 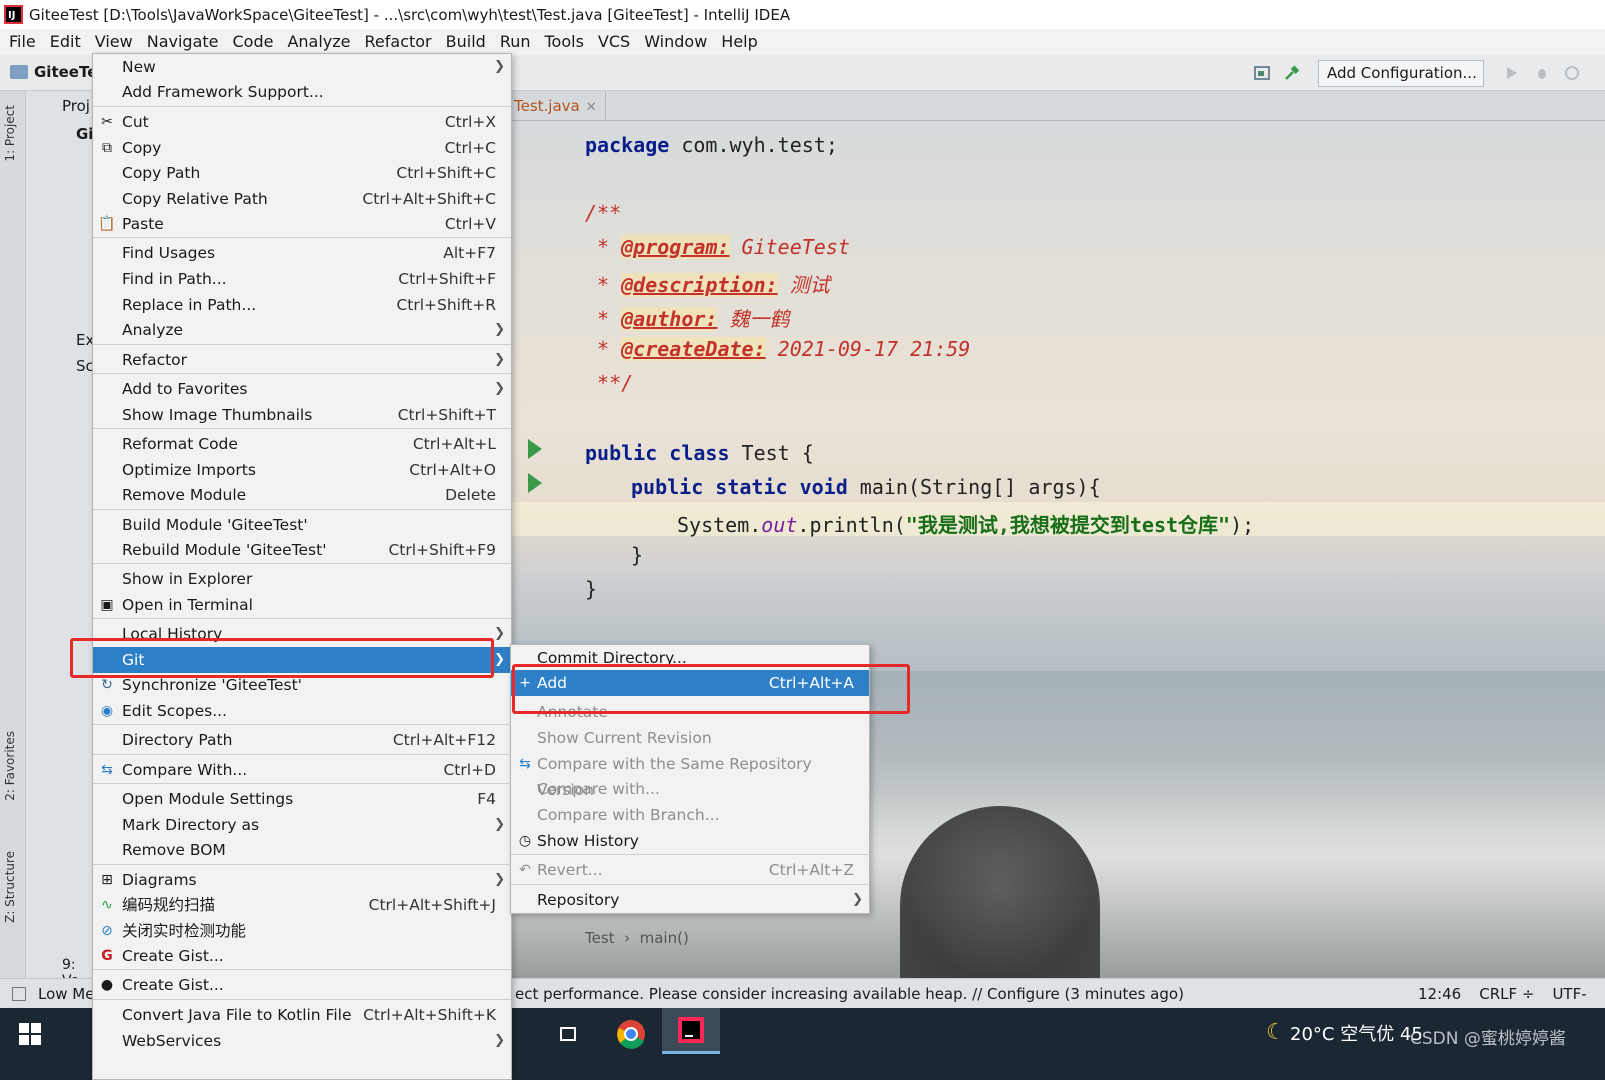 I want to click on menu-item-open-module-settings: Open Module Settings F4, so click(x=302, y=799).